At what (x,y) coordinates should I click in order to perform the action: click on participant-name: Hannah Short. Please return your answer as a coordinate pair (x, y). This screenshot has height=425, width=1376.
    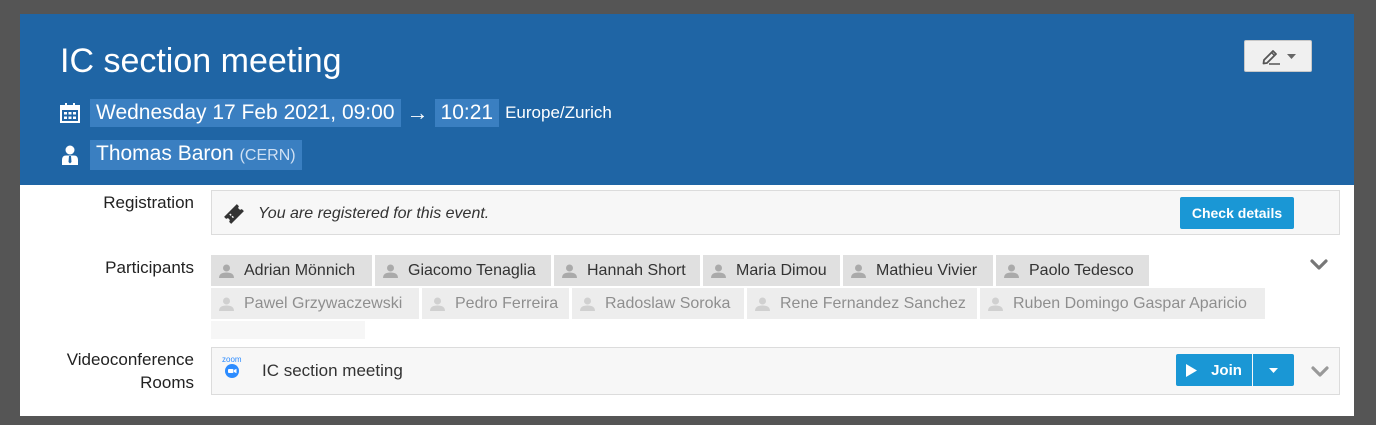
    Looking at the image, I should click on (636, 270).